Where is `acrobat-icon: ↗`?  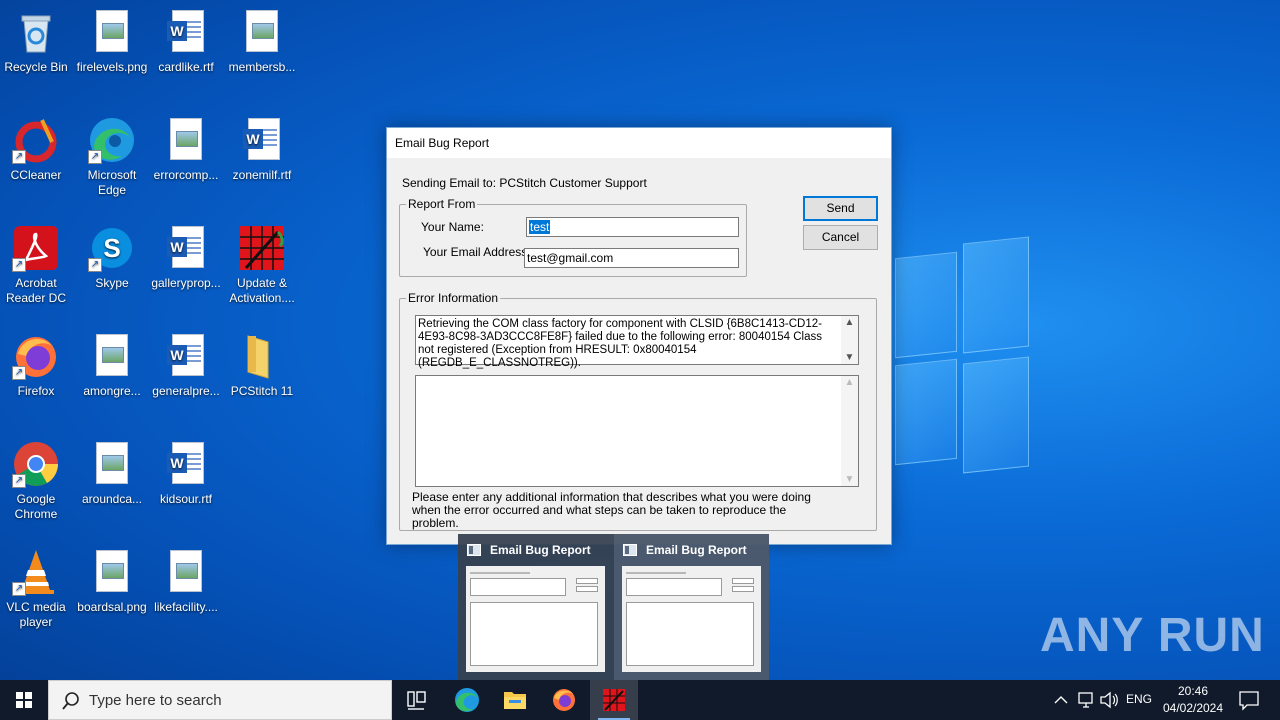 acrobat-icon: ↗ is located at coordinates (36, 248).